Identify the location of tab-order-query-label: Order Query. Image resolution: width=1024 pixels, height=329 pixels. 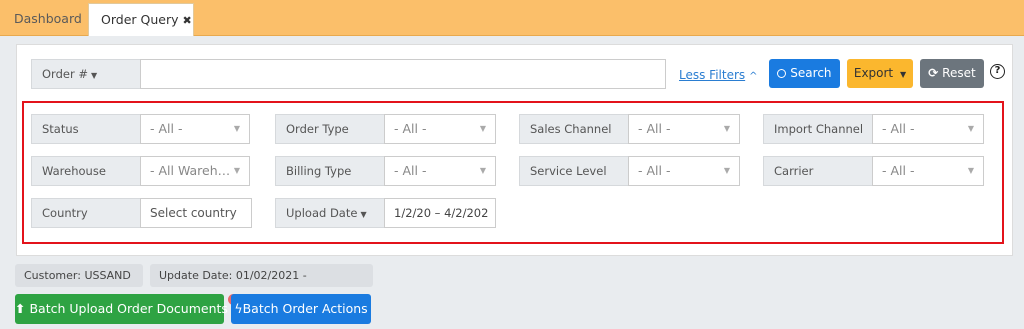
(140, 19).